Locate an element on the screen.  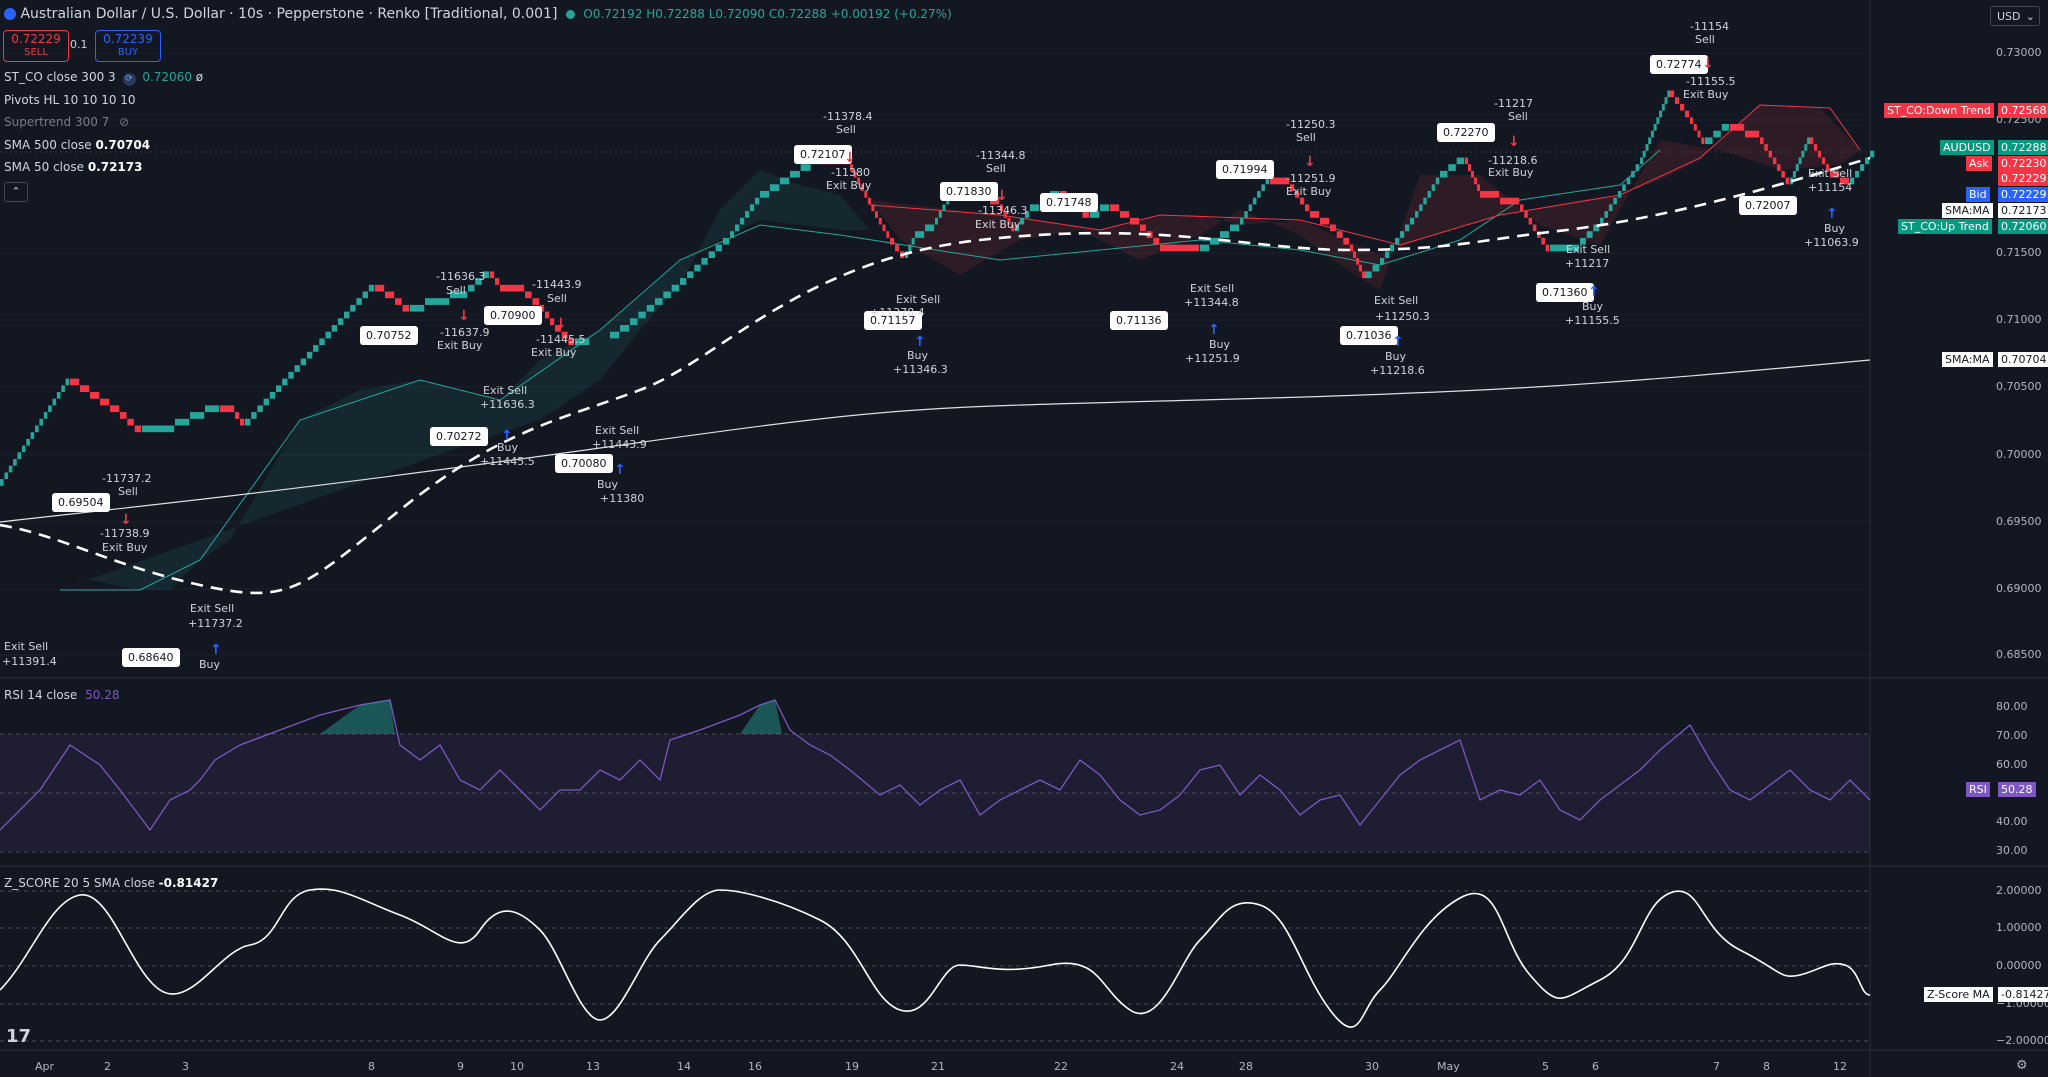
buy-price: 0.72239 is located at coordinates (128, 39).